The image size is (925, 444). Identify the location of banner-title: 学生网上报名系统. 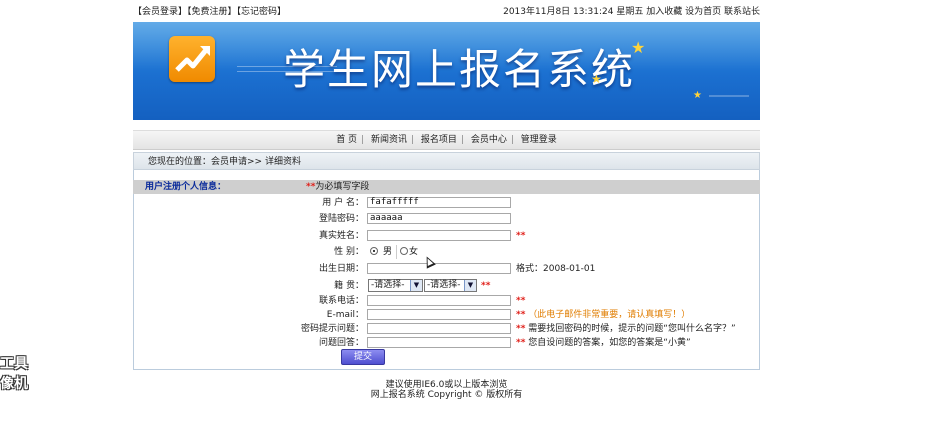
(459, 69).